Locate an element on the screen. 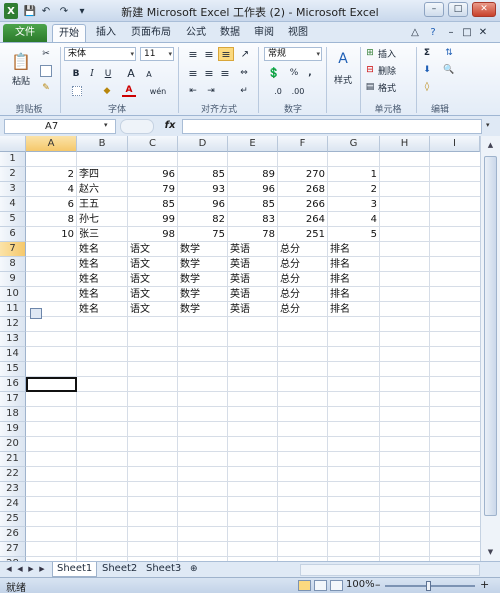 Image resolution: width=500 pixels, height=593 pixels. row-header-8: 8 is located at coordinates (13, 264).